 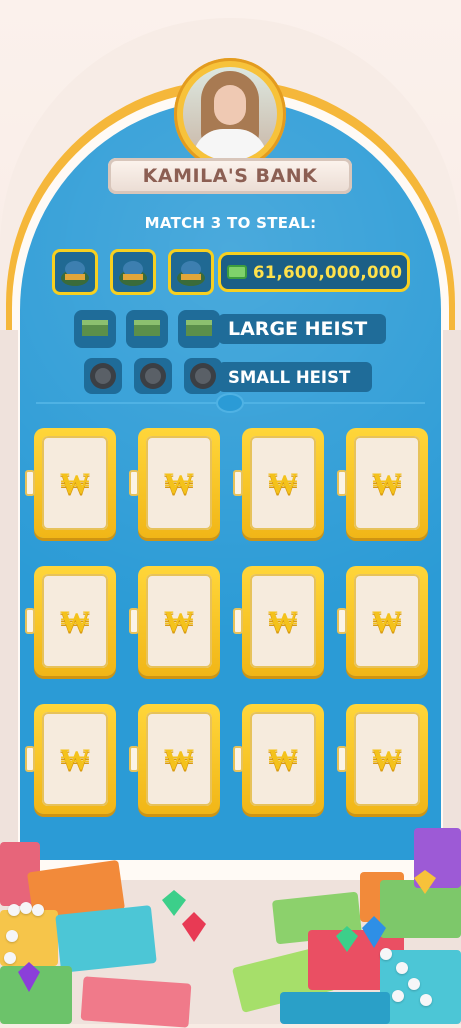 I want to click on right-pillar, so click(x=452, y=610).